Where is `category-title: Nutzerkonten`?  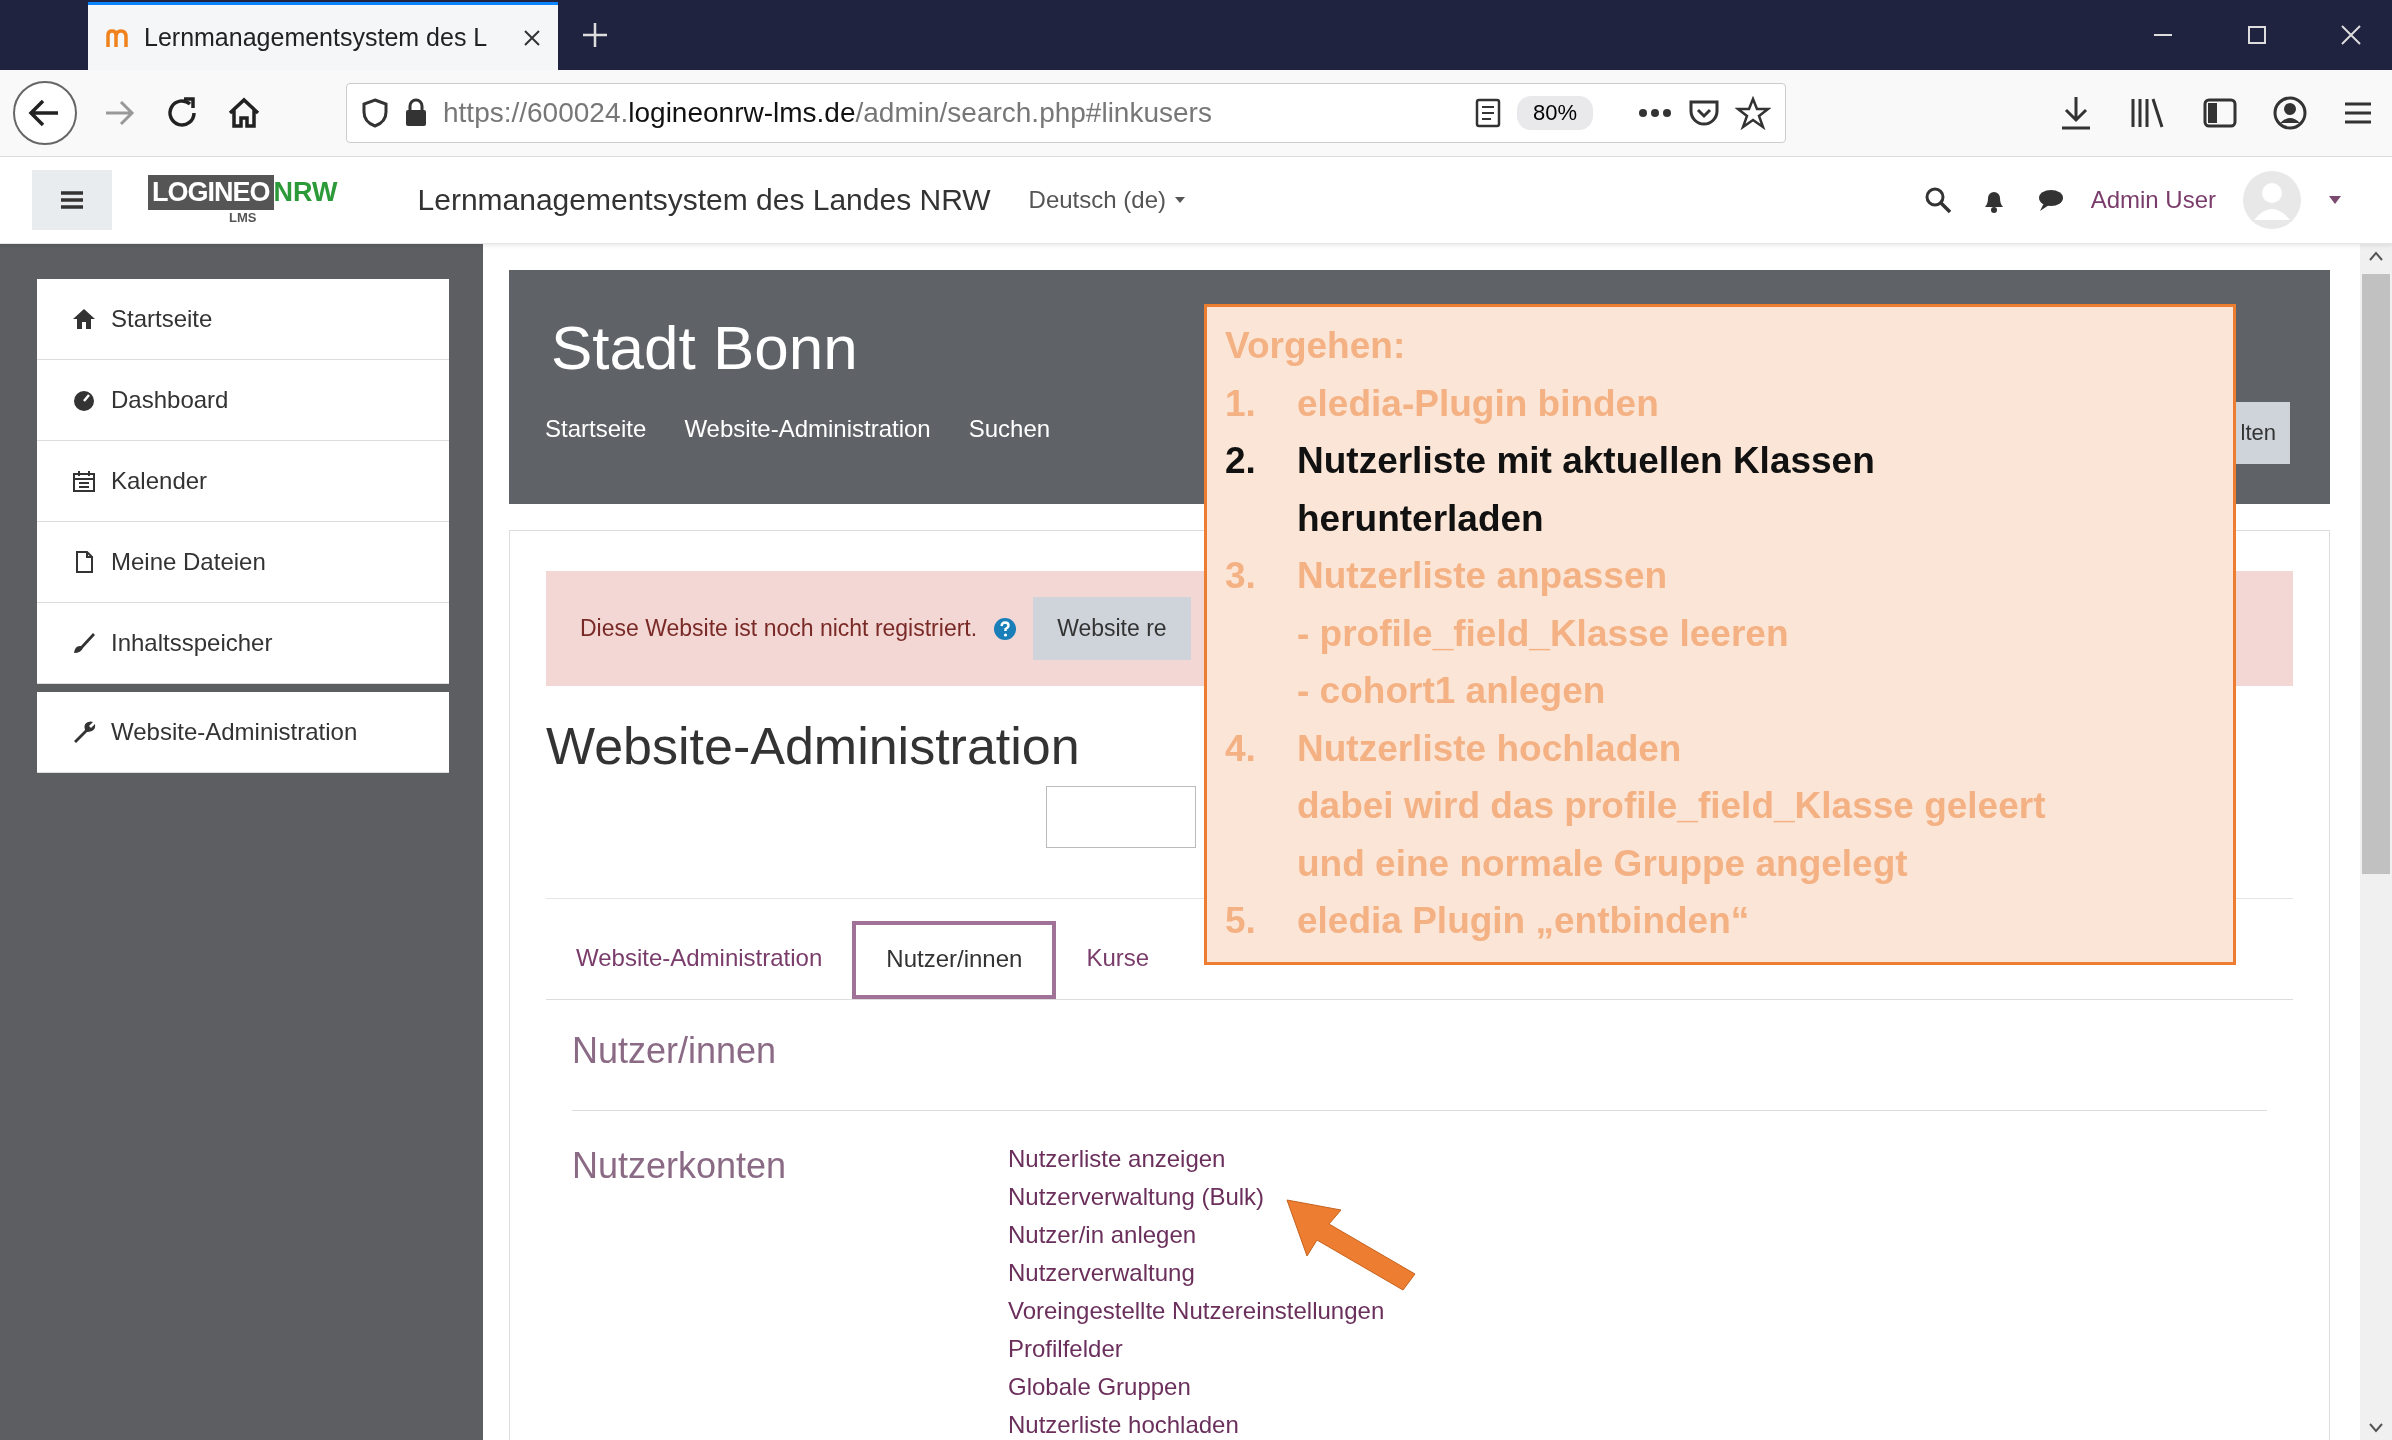 category-title: Nutzerkonten is located at coordinates (680, 1166).